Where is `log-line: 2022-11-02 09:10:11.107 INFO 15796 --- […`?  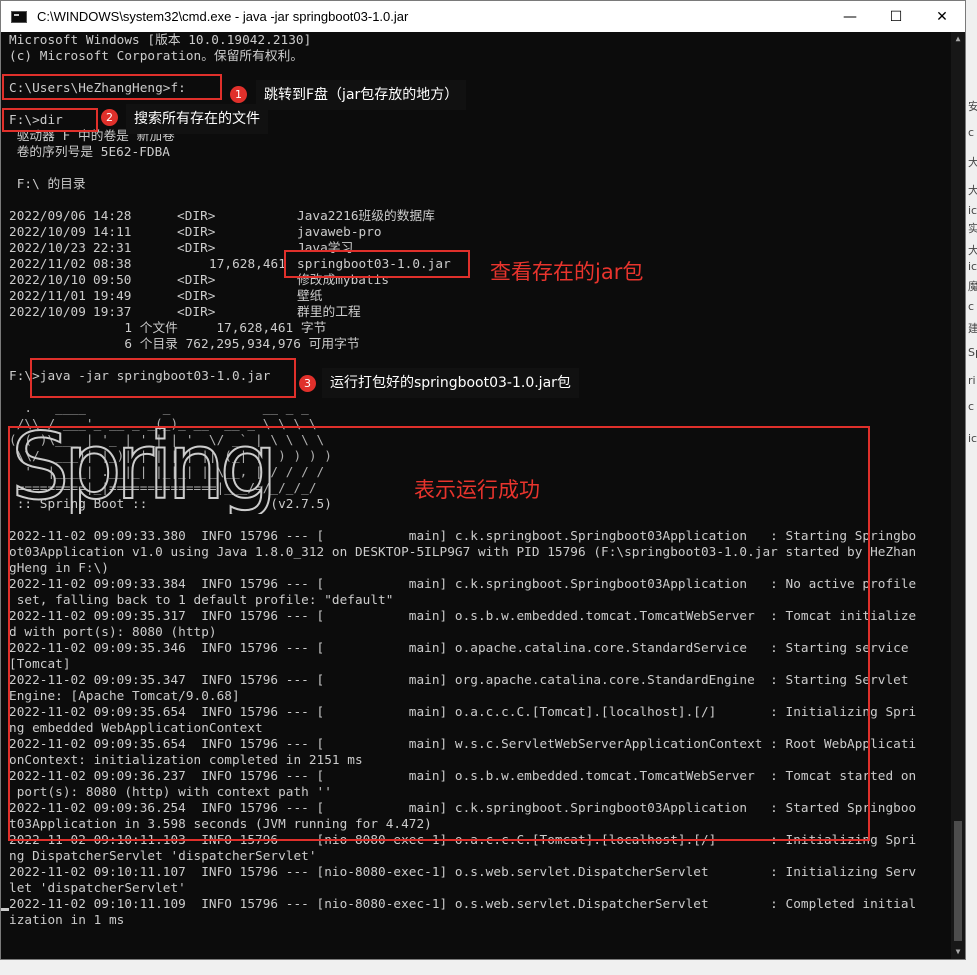 log-line: 2022-11-02 09:10:11.107 INFO 15796 --- [… is located at coordinates (463, 871).